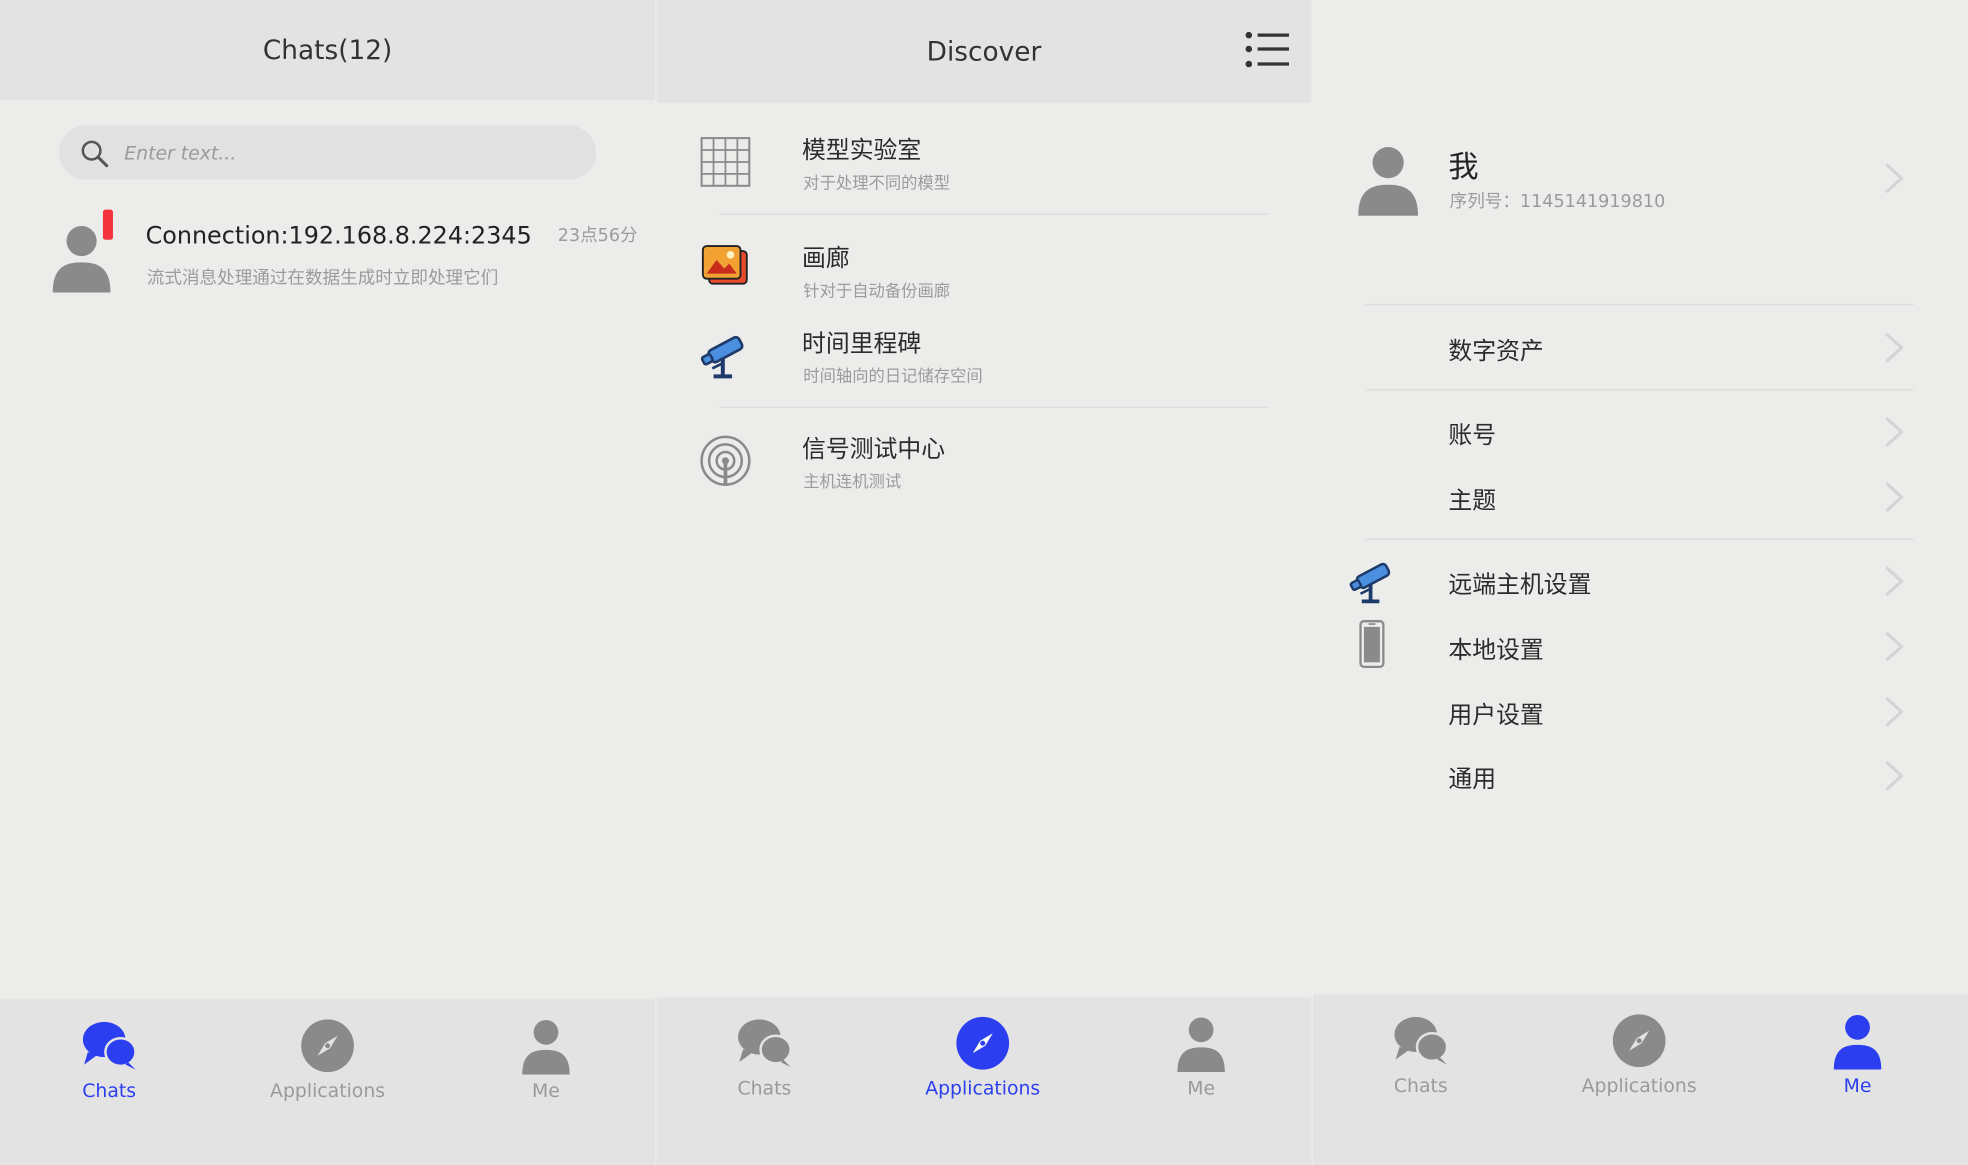 The image size is (1968, 1165). I want to click on menu-item-label: 通用, so click(1472, 779).